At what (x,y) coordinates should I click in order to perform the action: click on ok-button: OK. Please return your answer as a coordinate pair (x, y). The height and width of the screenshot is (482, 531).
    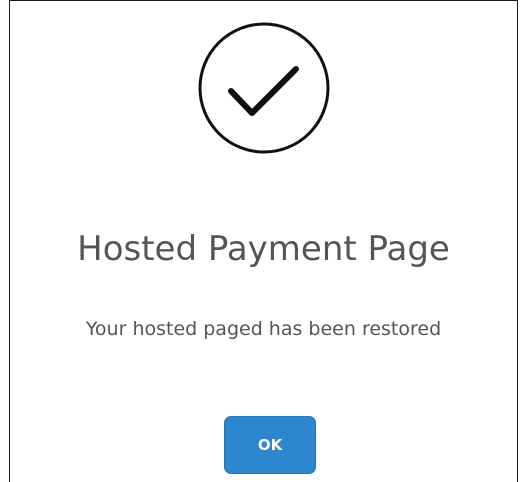
    Looking at the image, I should click on (270, 445).